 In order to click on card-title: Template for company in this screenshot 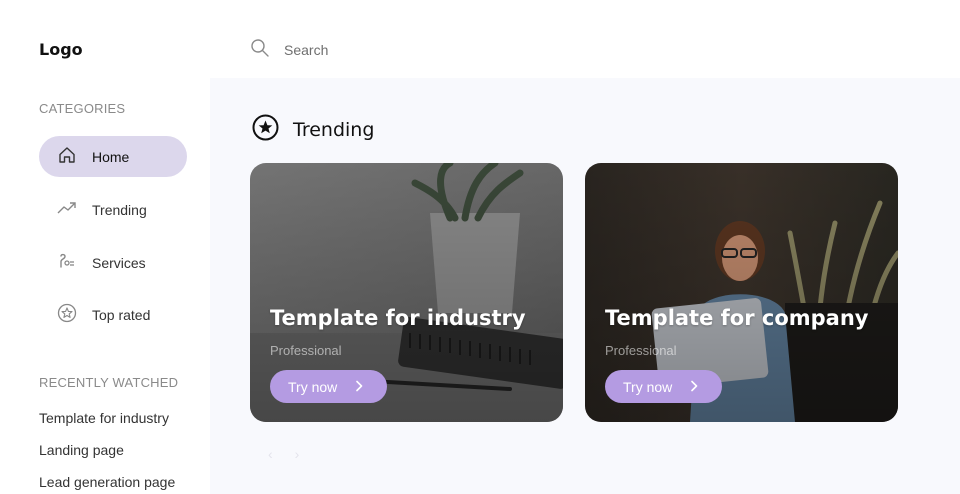, I will do `click(737, 318)`.